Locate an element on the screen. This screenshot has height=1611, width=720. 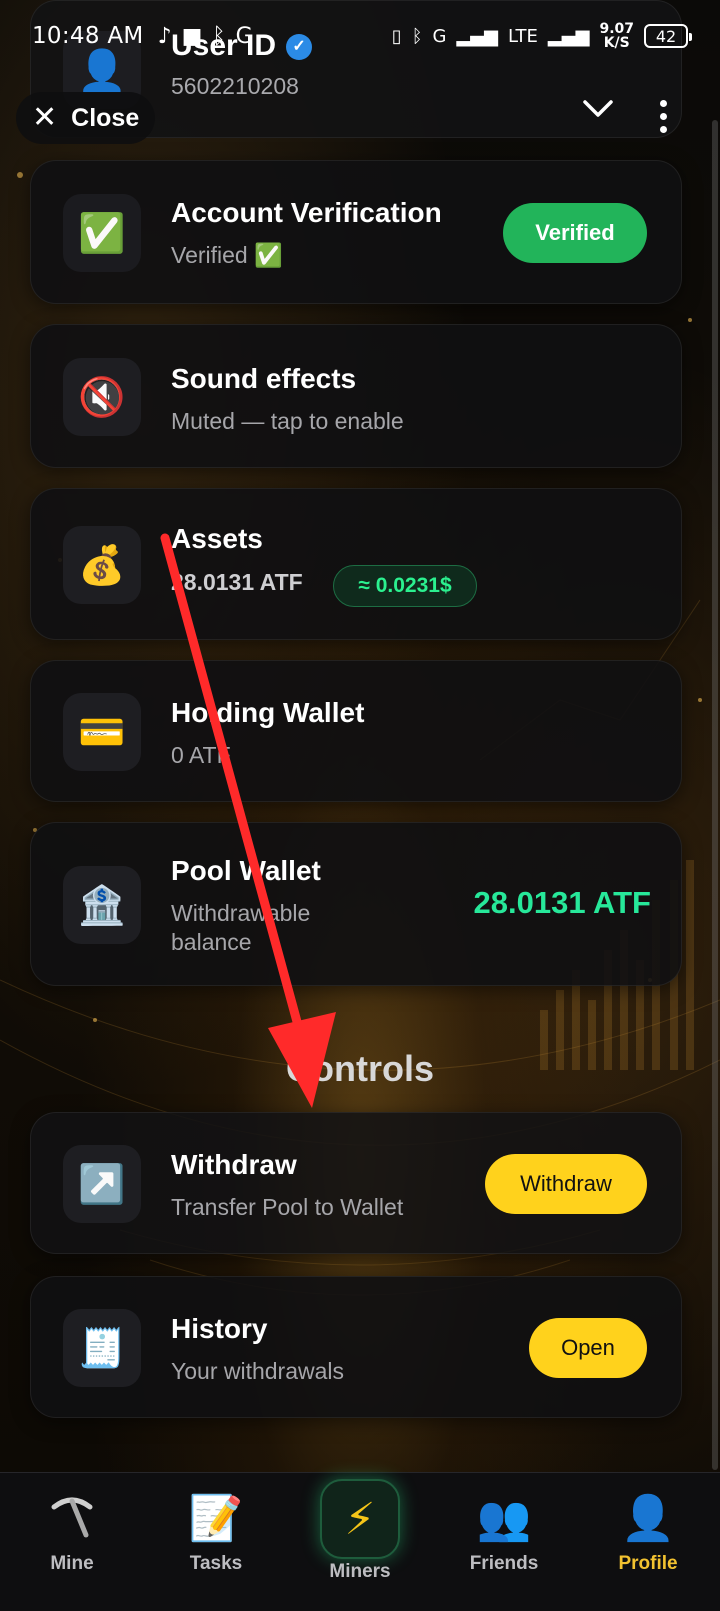
bank-icon: 🏦 is located at coordinates (102, 905).